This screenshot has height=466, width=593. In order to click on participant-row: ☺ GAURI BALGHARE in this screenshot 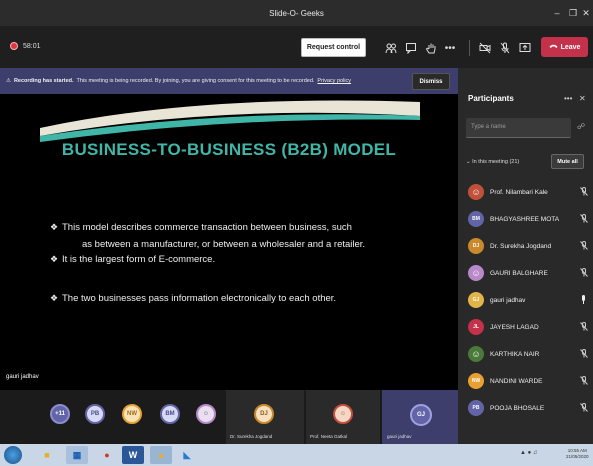, I will do `click(525, 273)`.